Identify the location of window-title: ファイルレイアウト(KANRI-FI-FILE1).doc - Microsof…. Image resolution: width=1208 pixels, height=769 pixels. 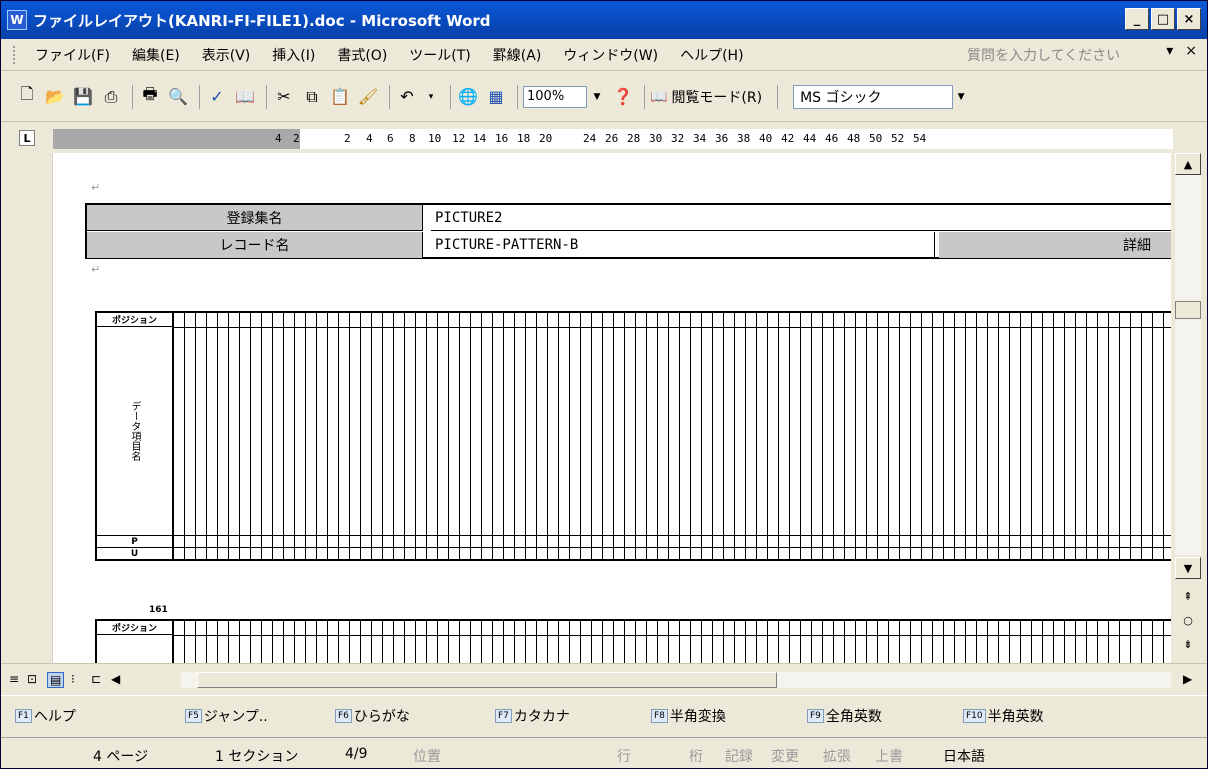
(262, 20).